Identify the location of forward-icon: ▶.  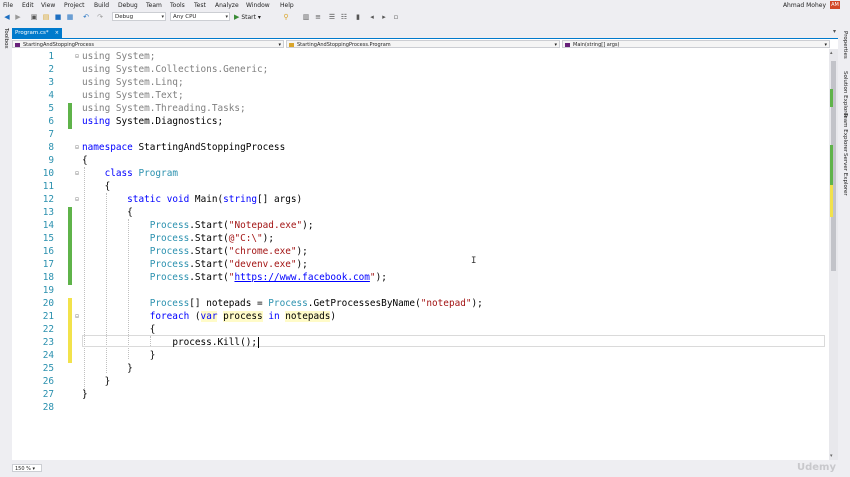
(18, 17).